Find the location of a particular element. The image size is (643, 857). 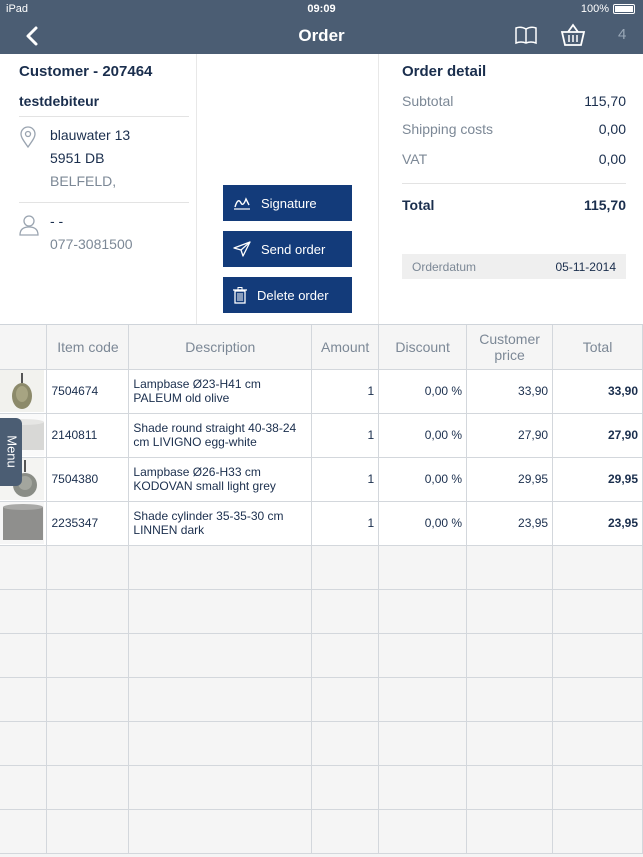

total-label: Total is located at coordinates (418, 205).